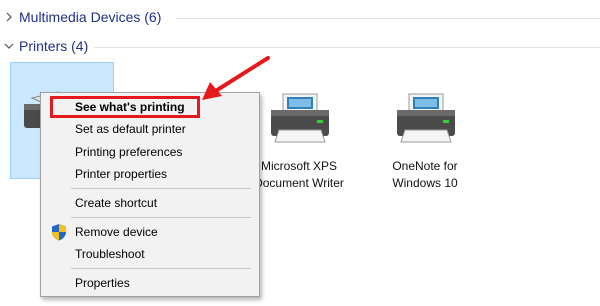 The image size is (600, 306). I want to click on menu-item-printing-preferences: Printing preferences, so click(128, 152).